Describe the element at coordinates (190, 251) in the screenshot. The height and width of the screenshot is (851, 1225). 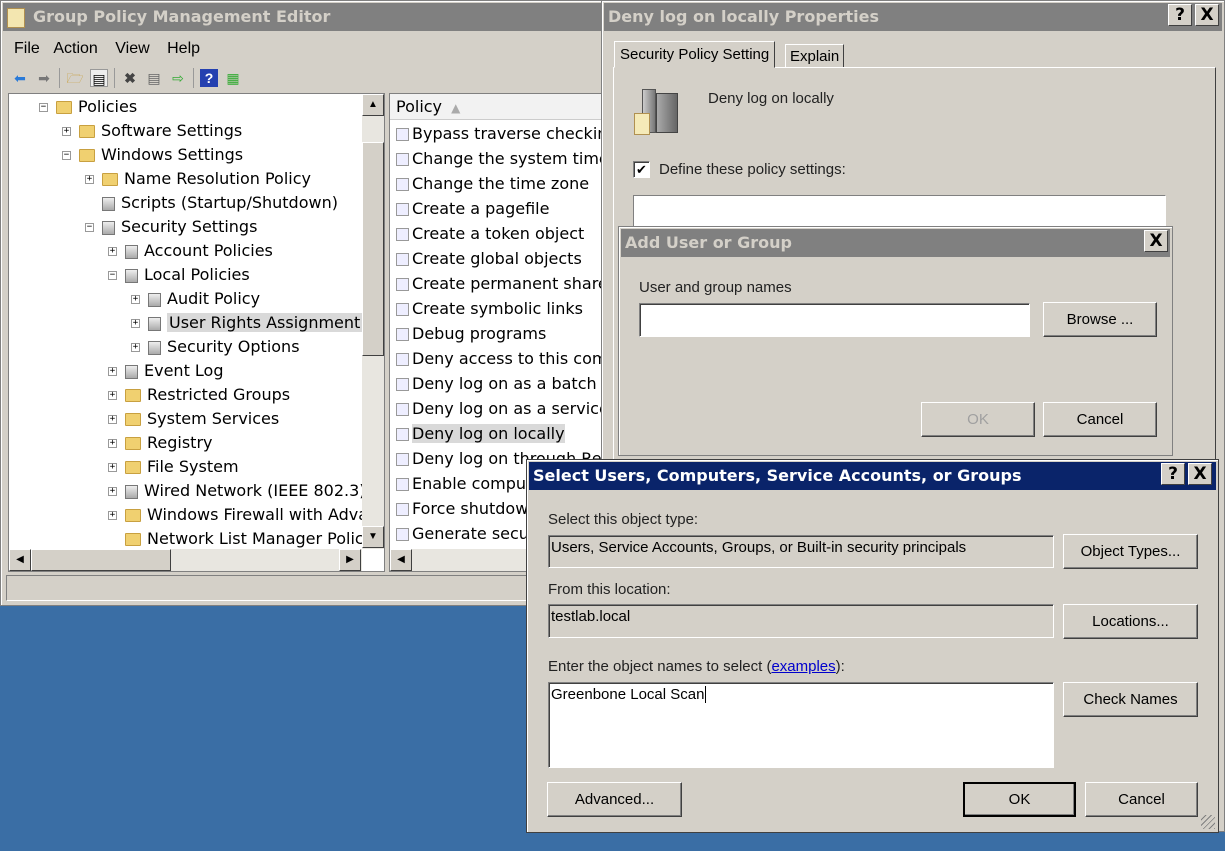
I see `tree-item: + Account Policies` at that location.